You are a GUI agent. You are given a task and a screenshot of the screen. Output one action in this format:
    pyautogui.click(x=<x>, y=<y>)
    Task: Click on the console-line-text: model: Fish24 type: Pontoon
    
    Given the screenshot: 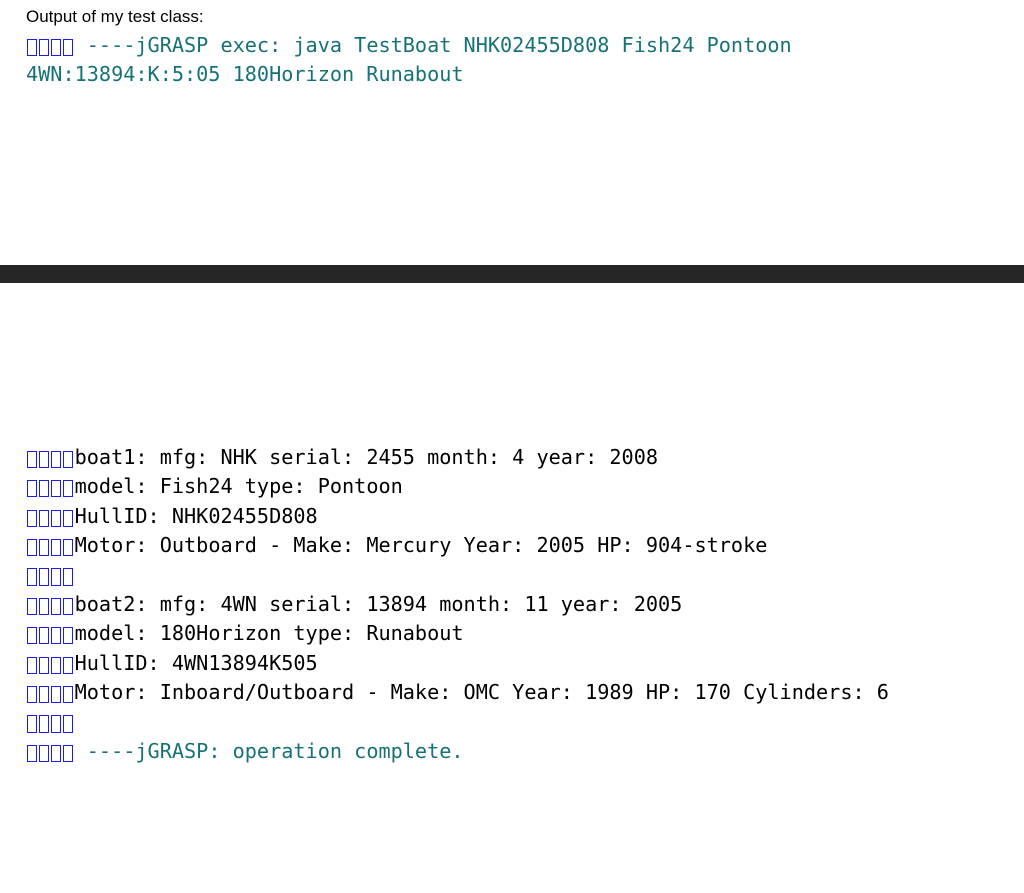 What is the action you would take?
    pyautogui.click(x=238, y=486)
    